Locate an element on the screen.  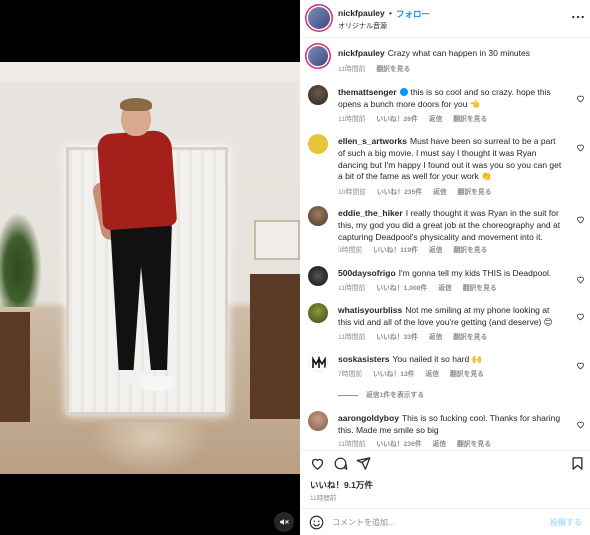
mute-button is located at coordinates (284, 522).